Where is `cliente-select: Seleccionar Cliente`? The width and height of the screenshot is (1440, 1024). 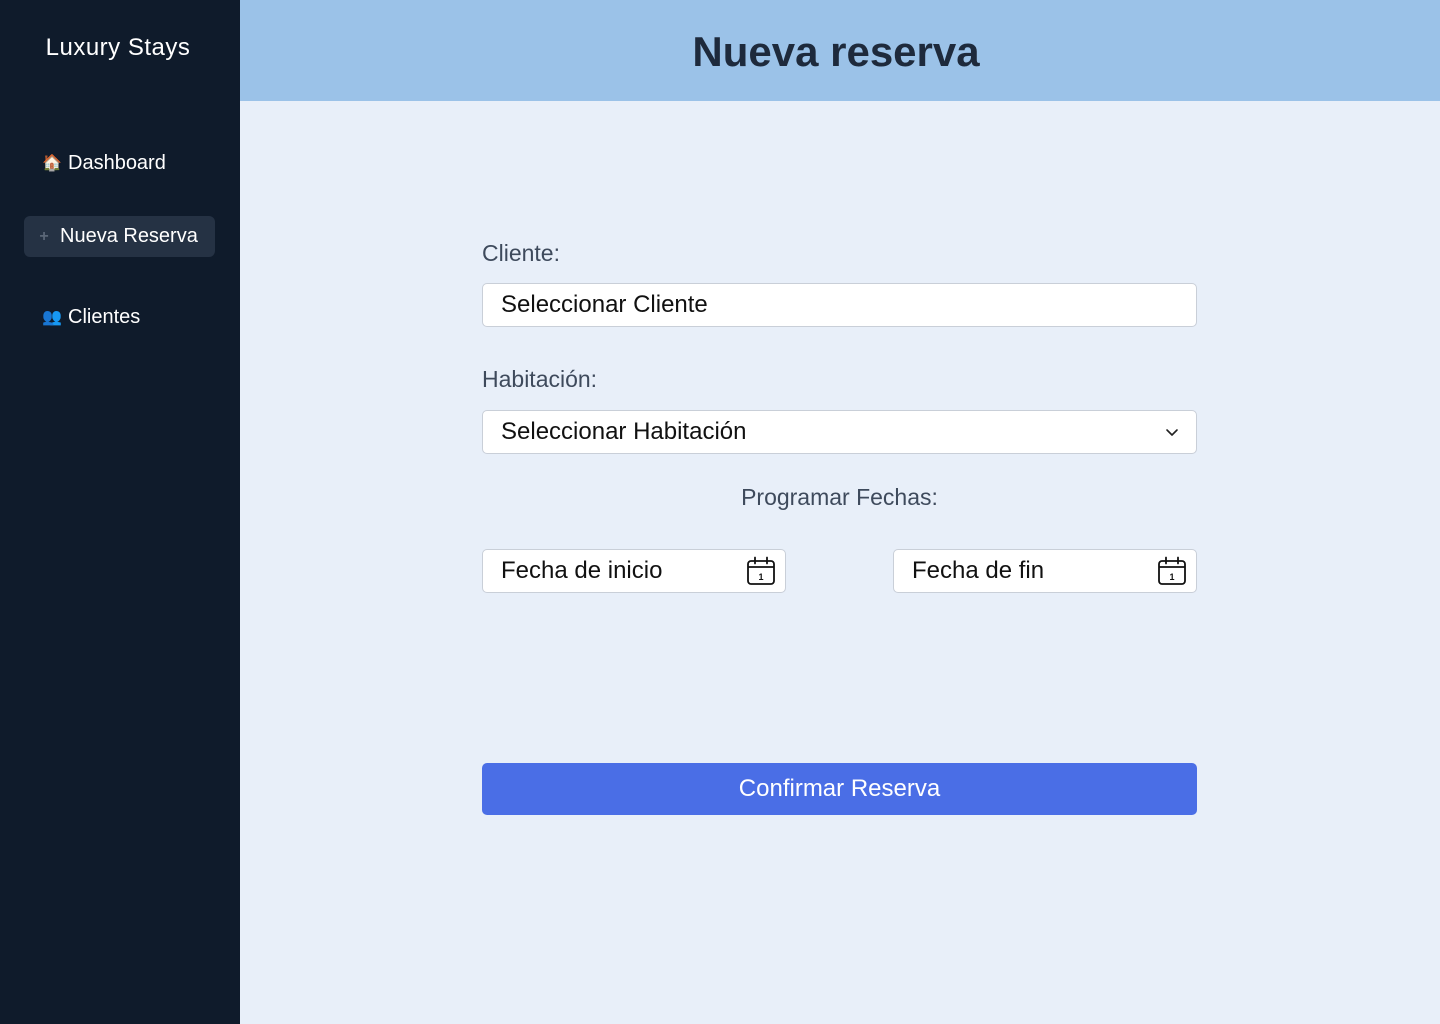 cliente-select: Seleccionar Cliente is located at coordinates (839, 305).